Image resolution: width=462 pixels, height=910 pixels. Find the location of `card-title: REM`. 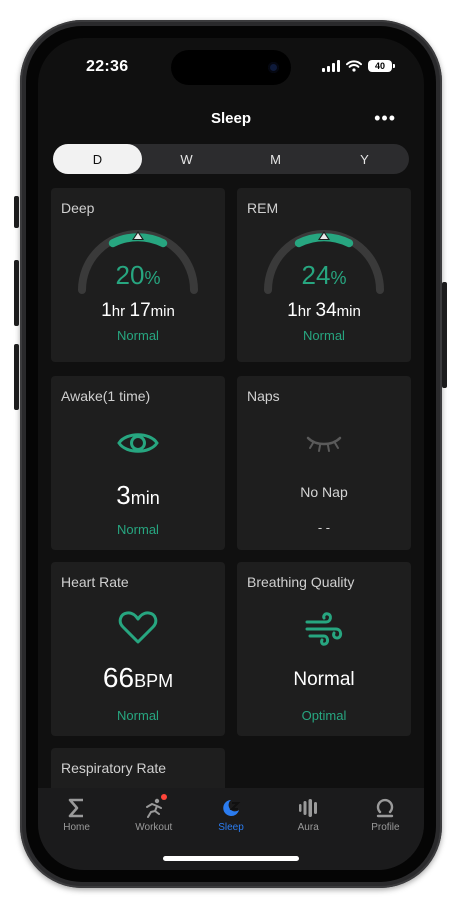

card-title: REM is located at coordinates (263, 208).